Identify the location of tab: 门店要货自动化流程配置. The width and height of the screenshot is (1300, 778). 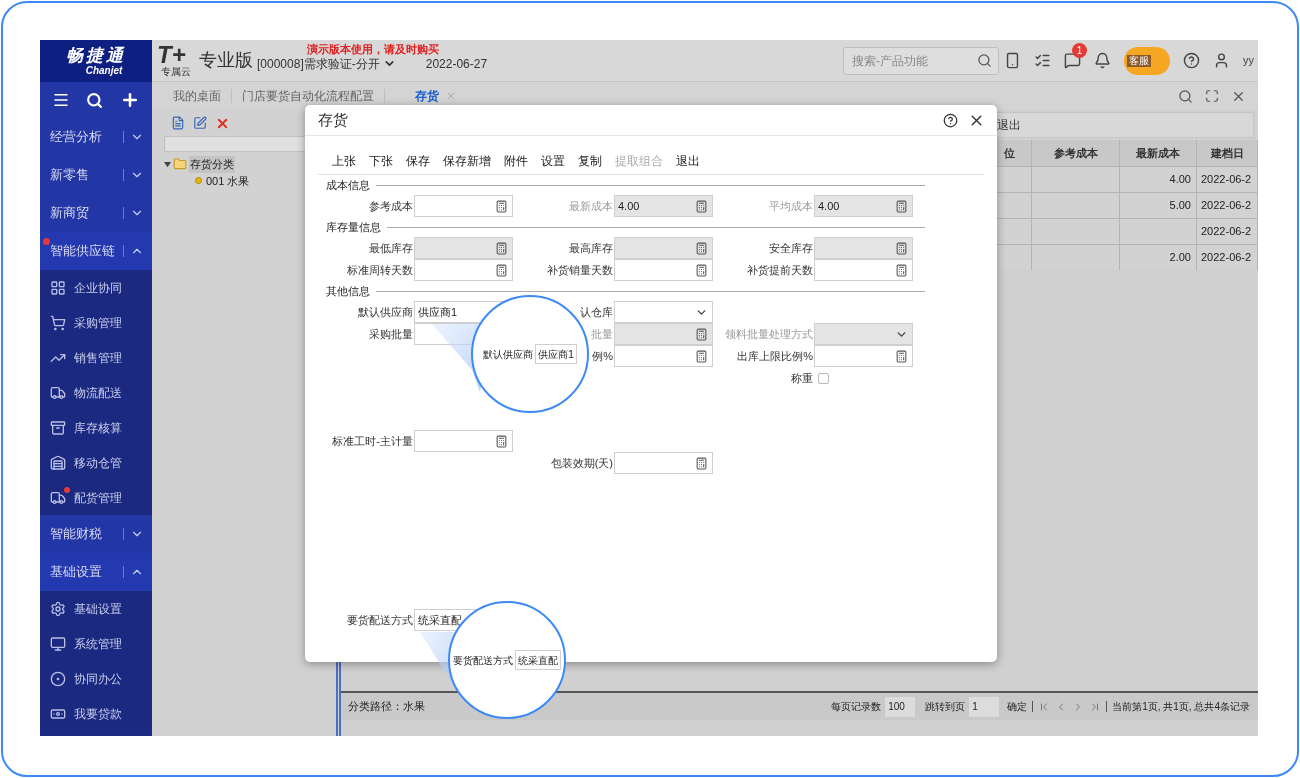
(308, 96).